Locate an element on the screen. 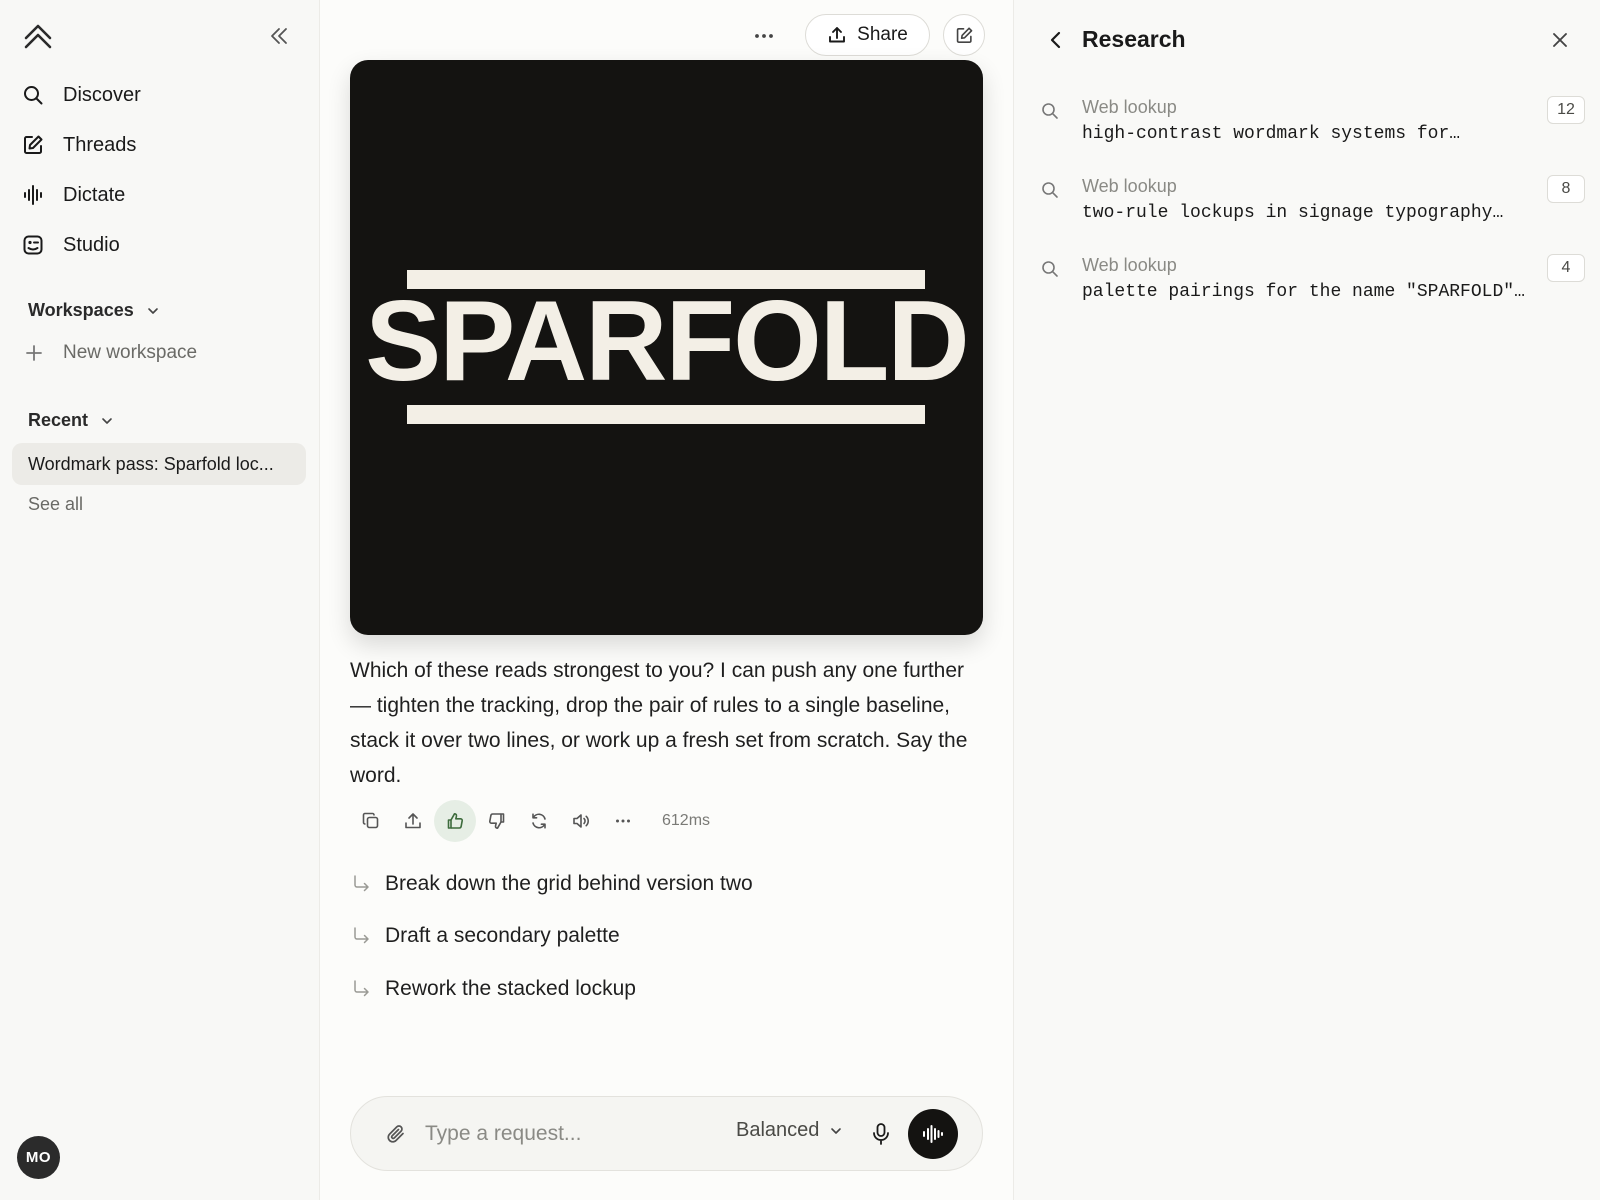 Image resolution: width=1600 pixels, height=1200 pixels. more-actions-button is located at coordinates (623, 821).